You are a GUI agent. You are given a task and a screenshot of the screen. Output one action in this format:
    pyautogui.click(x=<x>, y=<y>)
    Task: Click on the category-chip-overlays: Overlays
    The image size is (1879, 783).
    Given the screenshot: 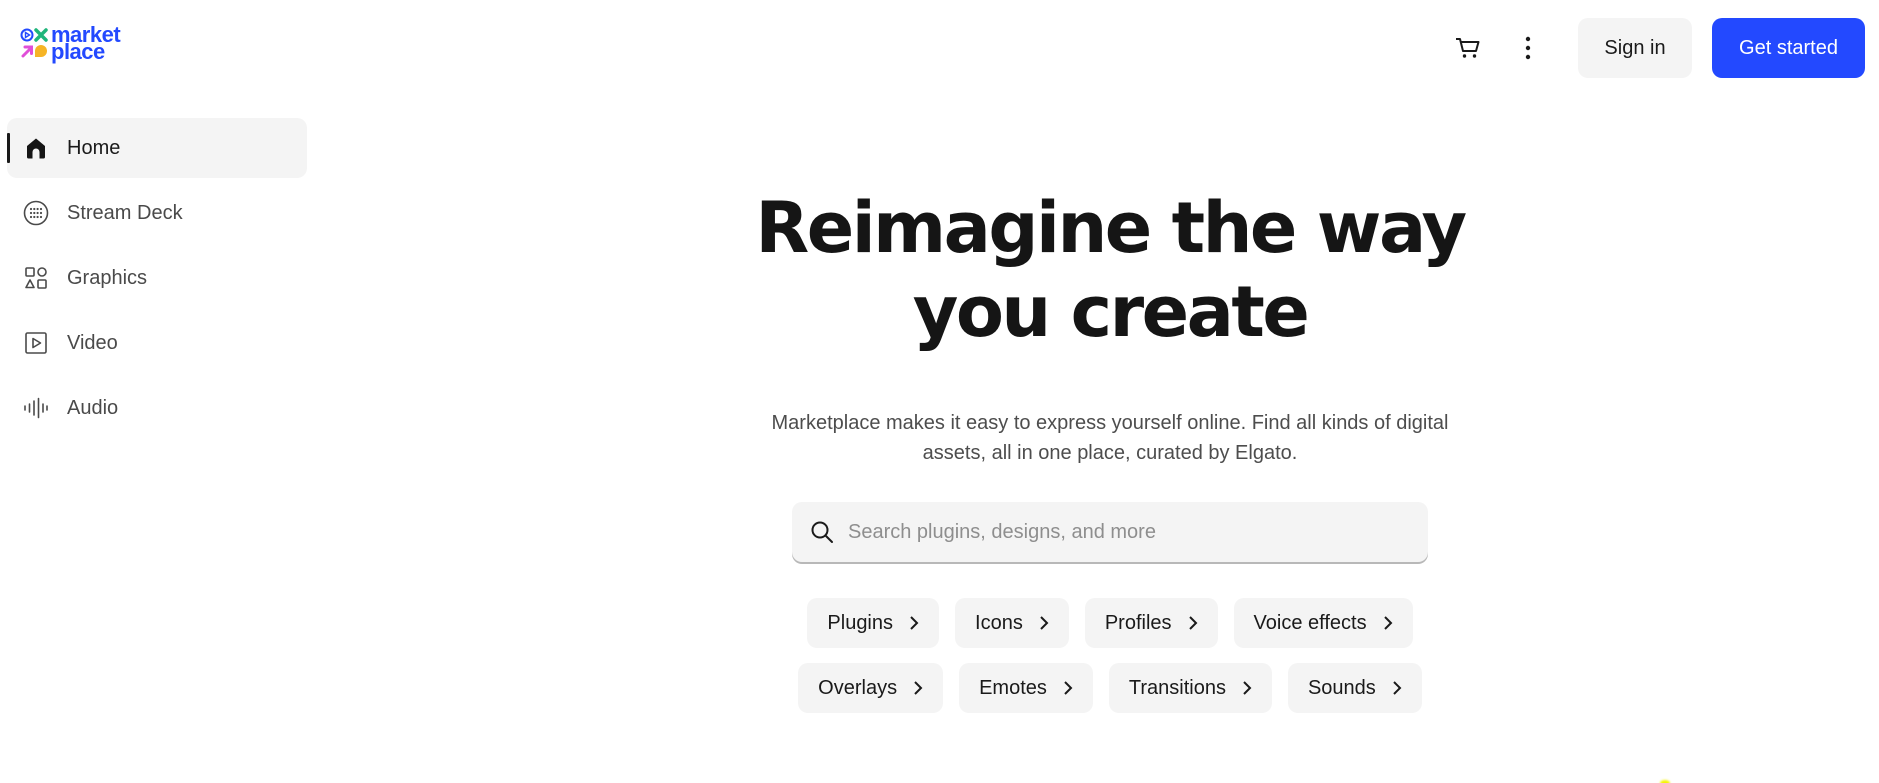 What is the action you would take?
    pyautogui.click(x=871, y=688)
    